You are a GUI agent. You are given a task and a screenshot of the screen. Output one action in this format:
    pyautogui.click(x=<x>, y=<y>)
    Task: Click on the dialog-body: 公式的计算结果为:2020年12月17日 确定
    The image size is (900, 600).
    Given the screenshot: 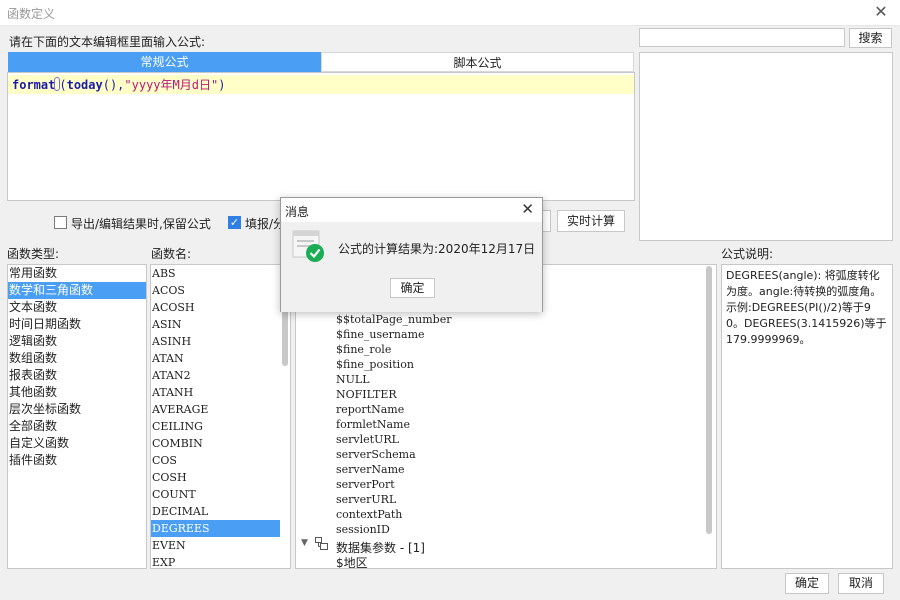 What is the action you would take?
    pyautogui.click(x=411, y=267)
    